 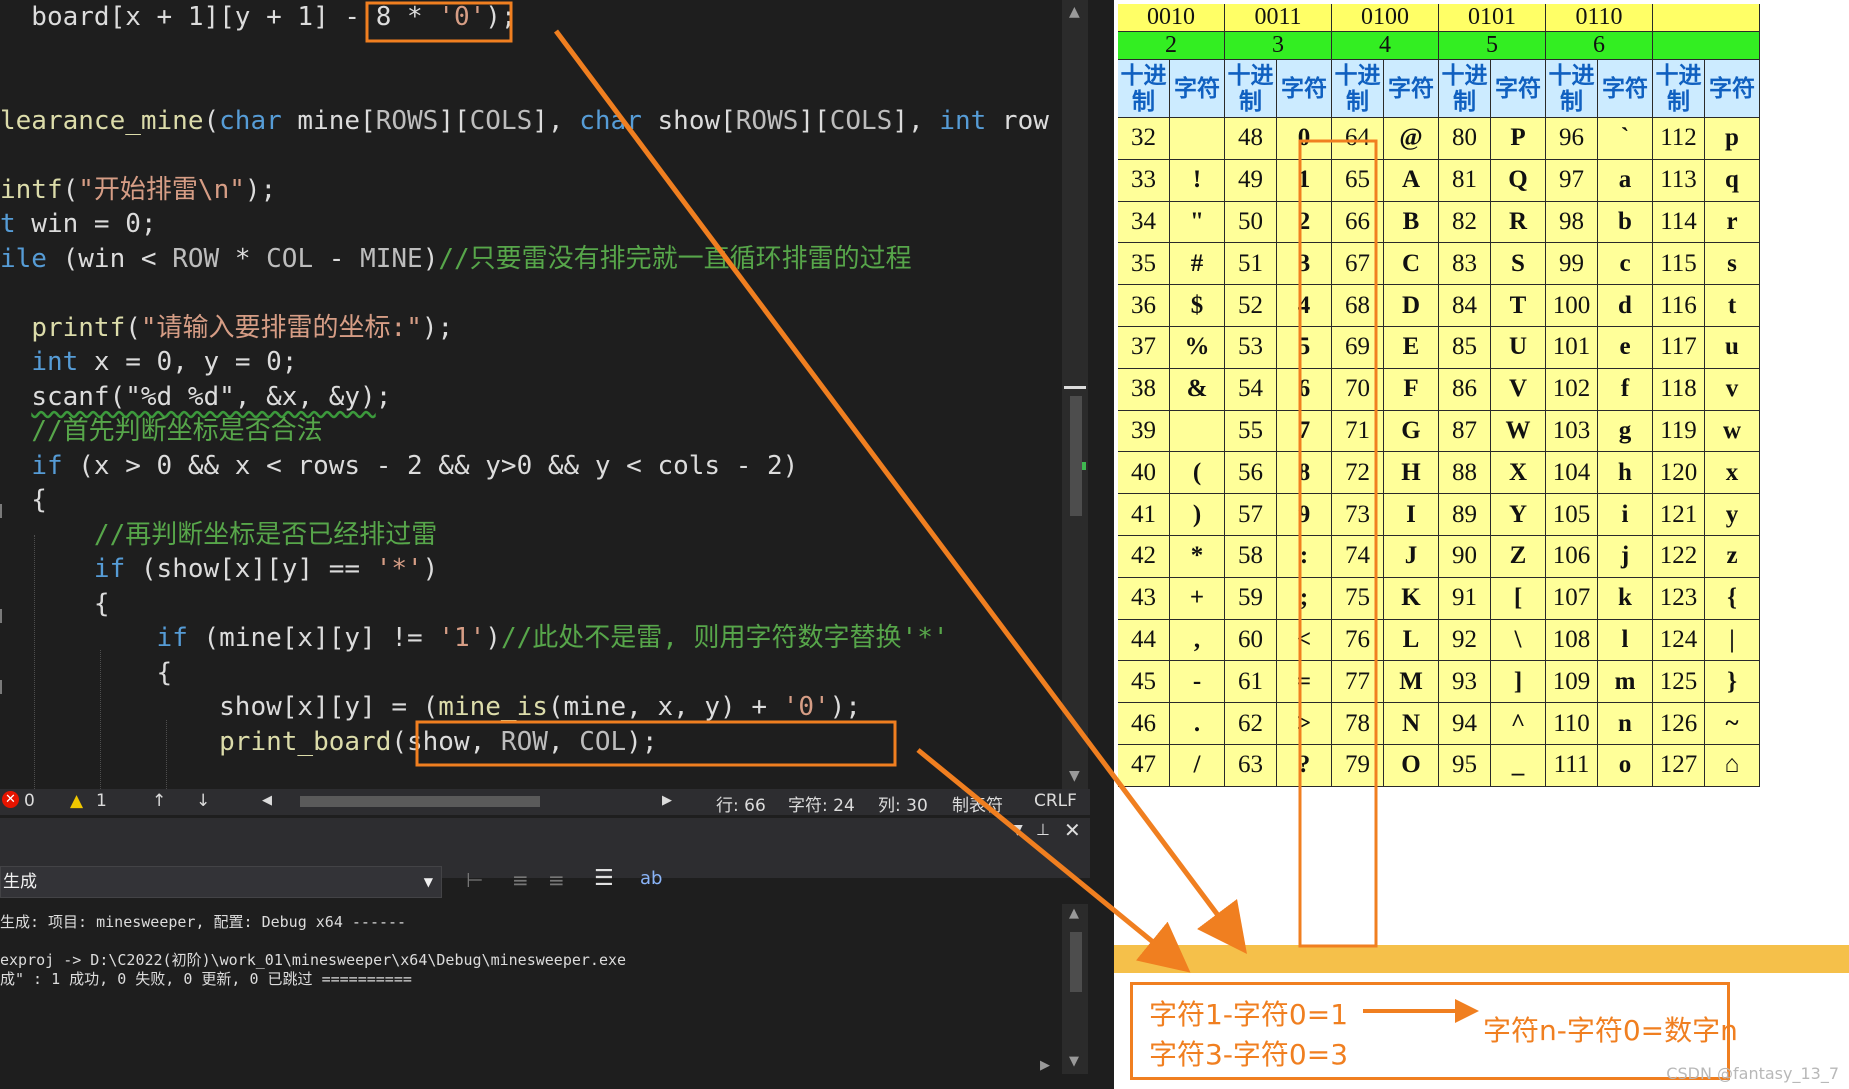 What do you see at coordinates (1304, 598) in the screenshot?
I see `ascii-char: ;` at bounding box center [1304, 598].